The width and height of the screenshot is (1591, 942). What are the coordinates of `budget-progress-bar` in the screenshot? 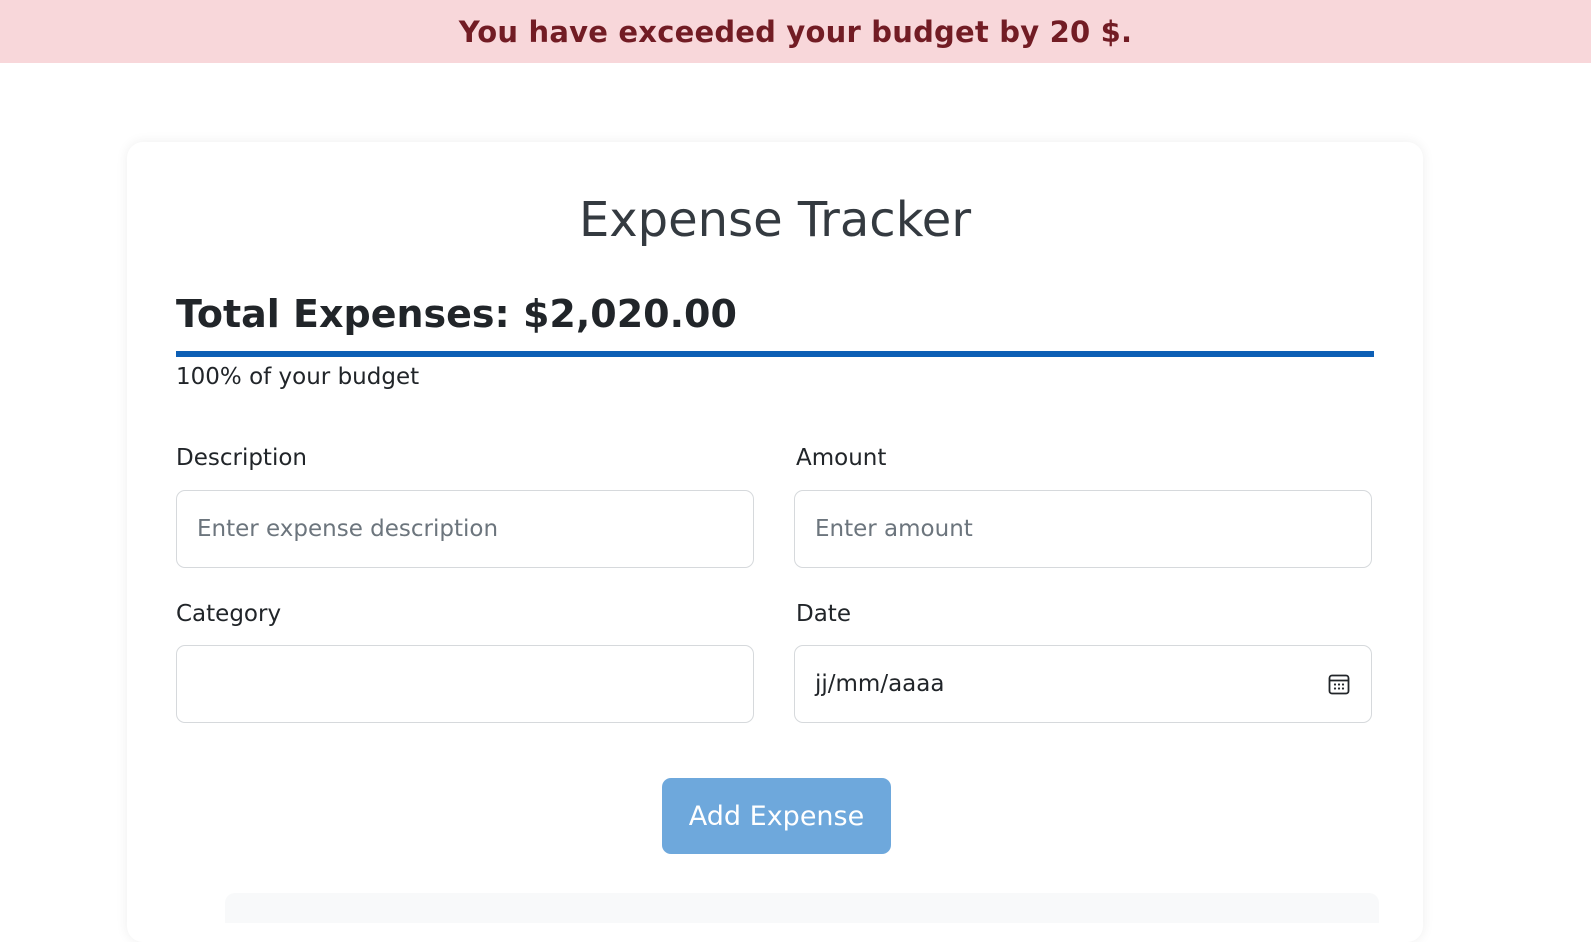 It's located at (775, 354).